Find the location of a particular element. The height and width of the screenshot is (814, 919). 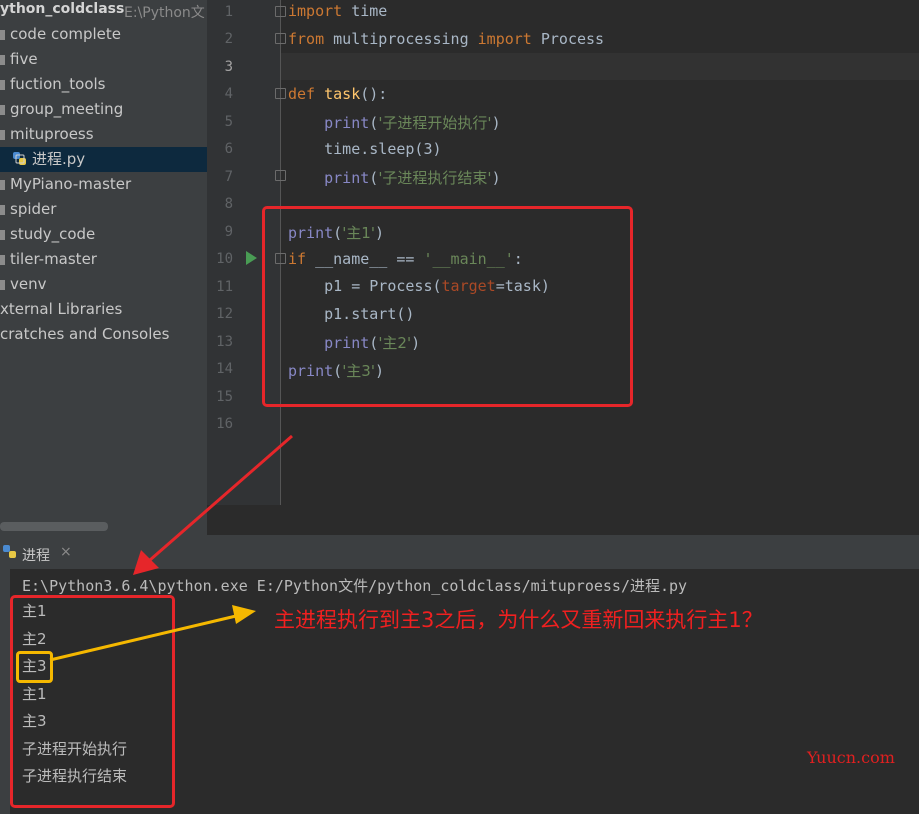

annotation-arrows is located at coordinates (171, 548).